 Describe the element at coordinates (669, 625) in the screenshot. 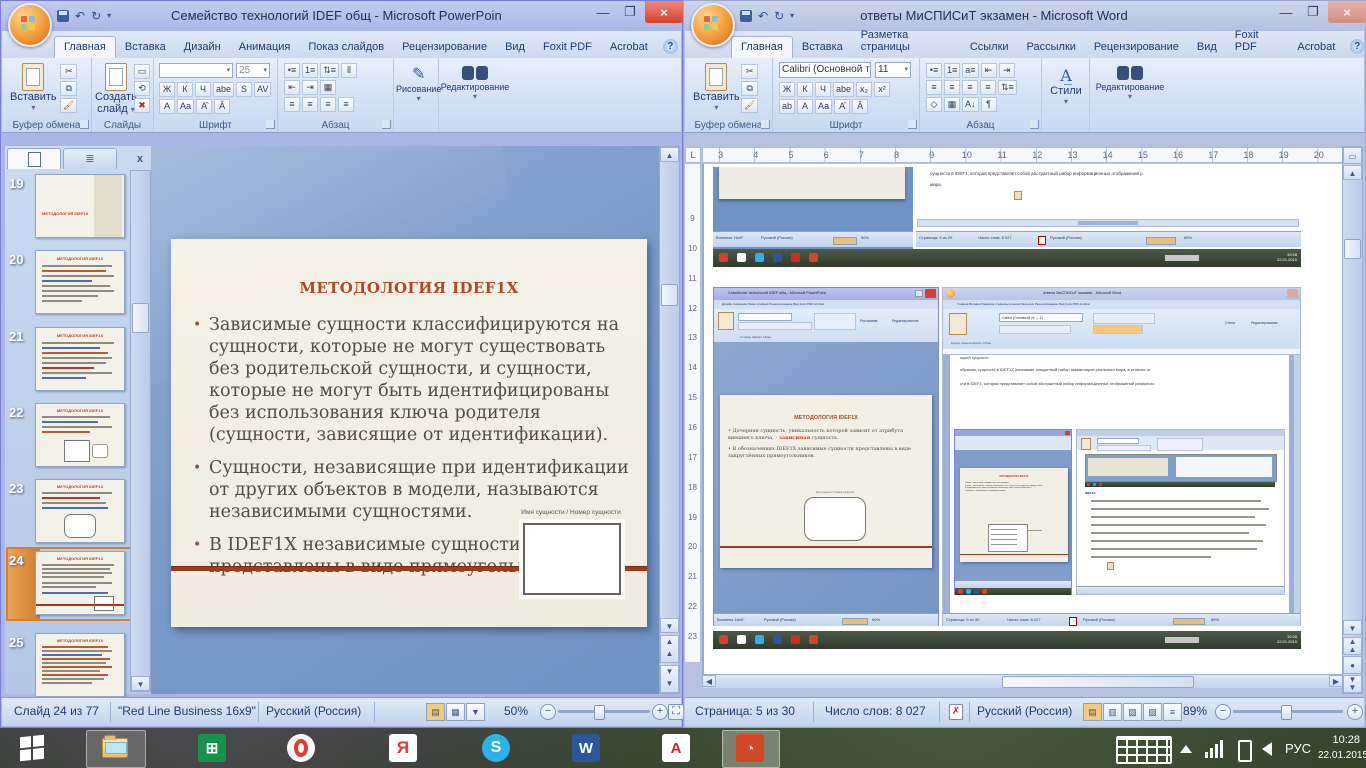

I see `ppt-scroll-down-icon: ▼` at that location.